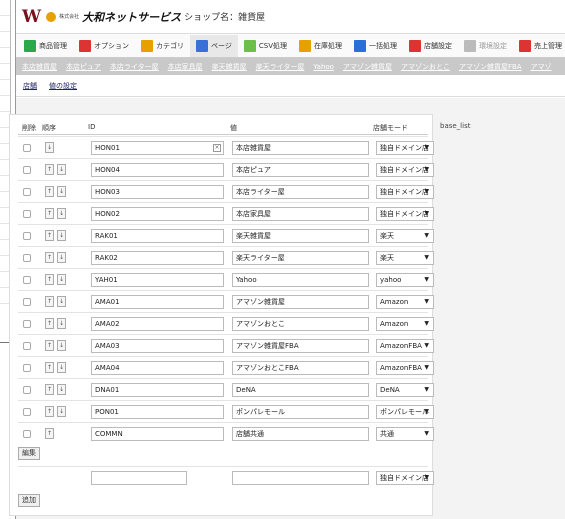  Describe the element at coordinates (300, 280) in the screenshot. I see `value-input: Yahoo` at that location.